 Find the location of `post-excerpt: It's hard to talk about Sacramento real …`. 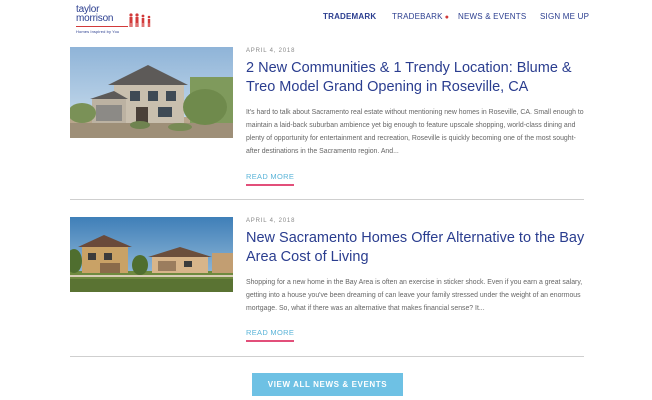

post-excerpt: It's hard to talk about Sacramento real … is located at coordinates (415, 132).